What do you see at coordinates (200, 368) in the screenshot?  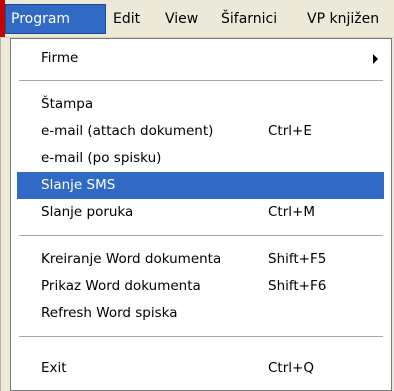 I see `menu-item-exit: Exit Ctrl+Q` at bounding box center [200, 368].